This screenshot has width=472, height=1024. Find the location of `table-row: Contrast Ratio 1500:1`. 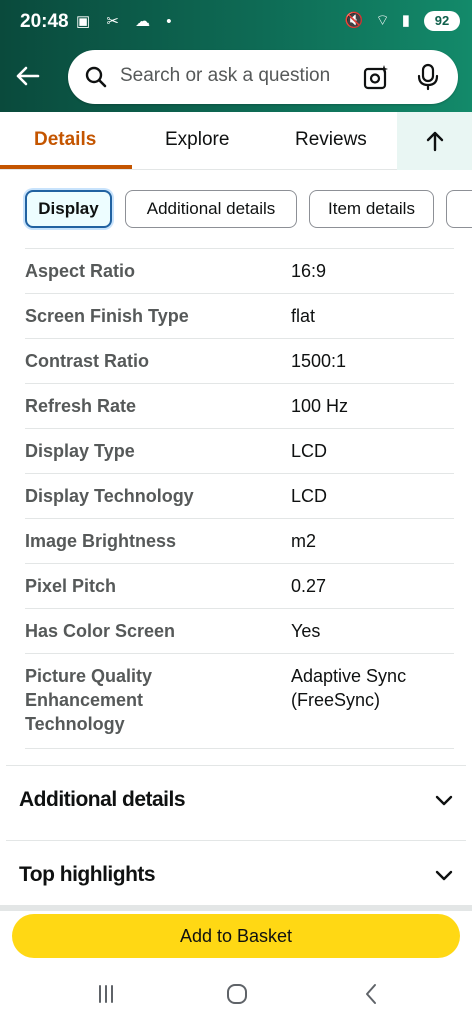

table-row: Contrast Ratio 1500:1 is located at coordinates (239, 360).